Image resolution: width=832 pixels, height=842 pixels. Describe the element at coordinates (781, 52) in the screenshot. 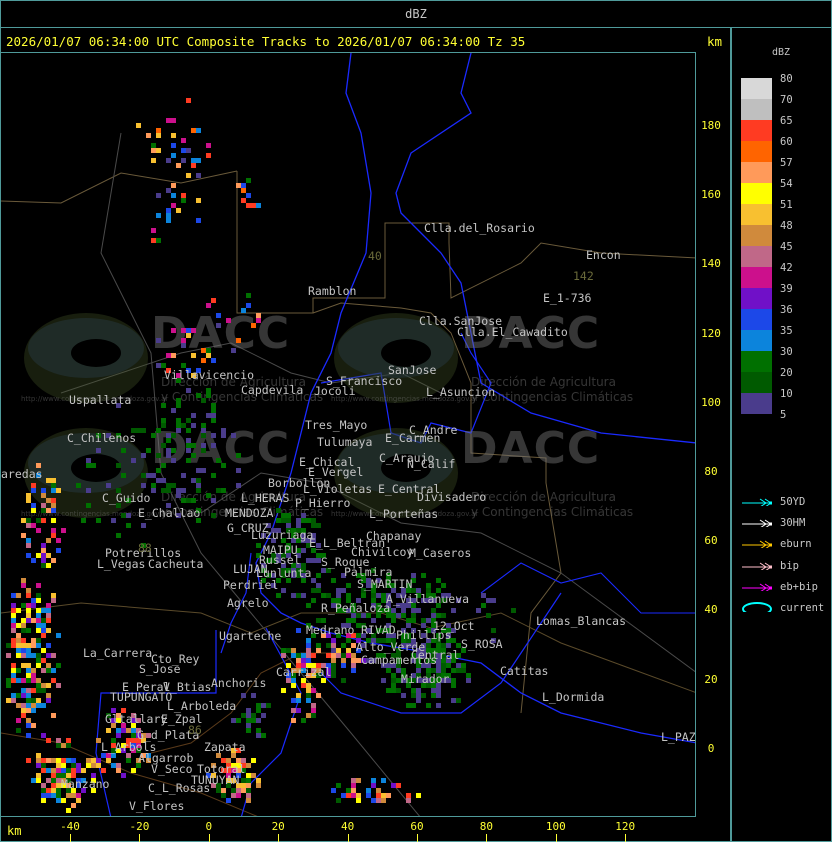

I see `legend-title: dBZ` at that location.